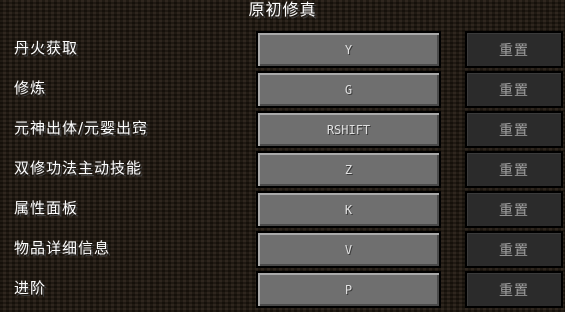 The width and height of the screenshot is (565, 312). What do you see at coordinates (348, 89) in the screenshot?
I see `key-button: G` at bounding box center [348, 89].